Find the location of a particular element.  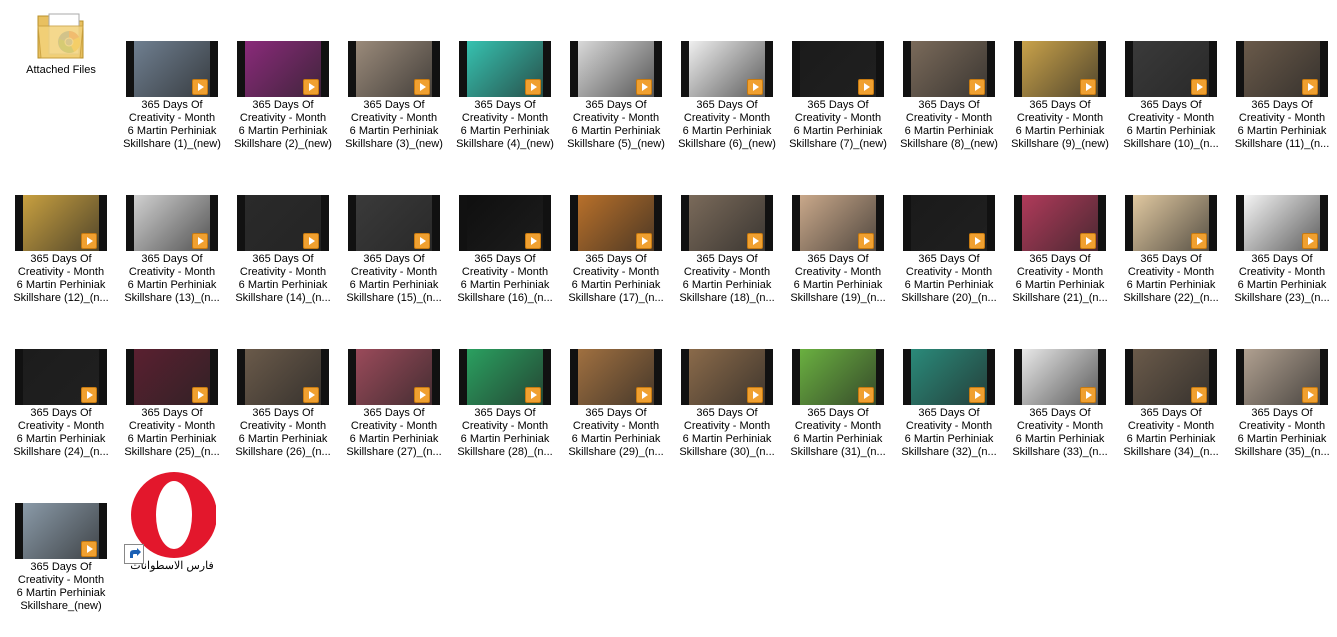

shortcut-opera: فارس الاسطوانات is located at coordinates (172, 521).